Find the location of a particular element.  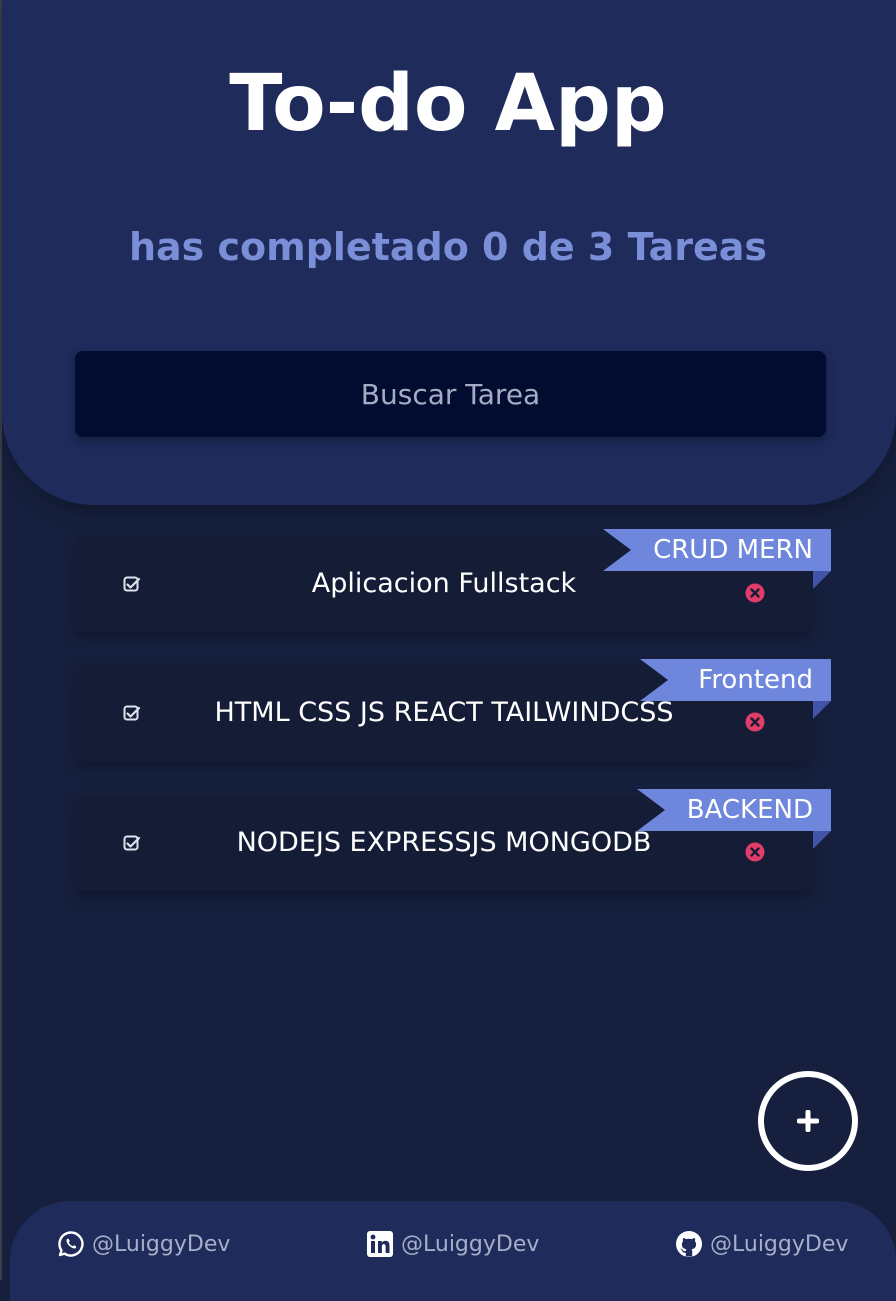

github-handle: @LuiggyDev is located at coordinates (779, 1244).